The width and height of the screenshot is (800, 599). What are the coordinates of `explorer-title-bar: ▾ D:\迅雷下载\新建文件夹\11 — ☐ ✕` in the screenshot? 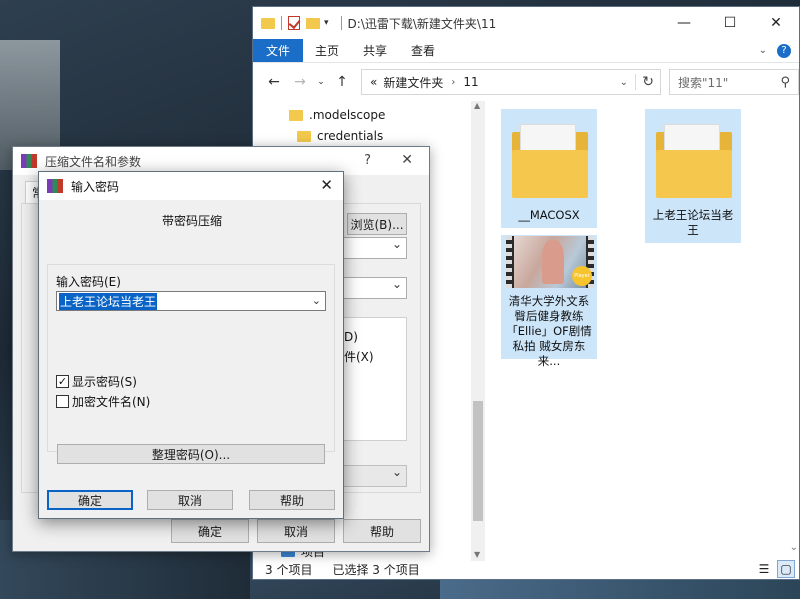 It's located at (526, 23).